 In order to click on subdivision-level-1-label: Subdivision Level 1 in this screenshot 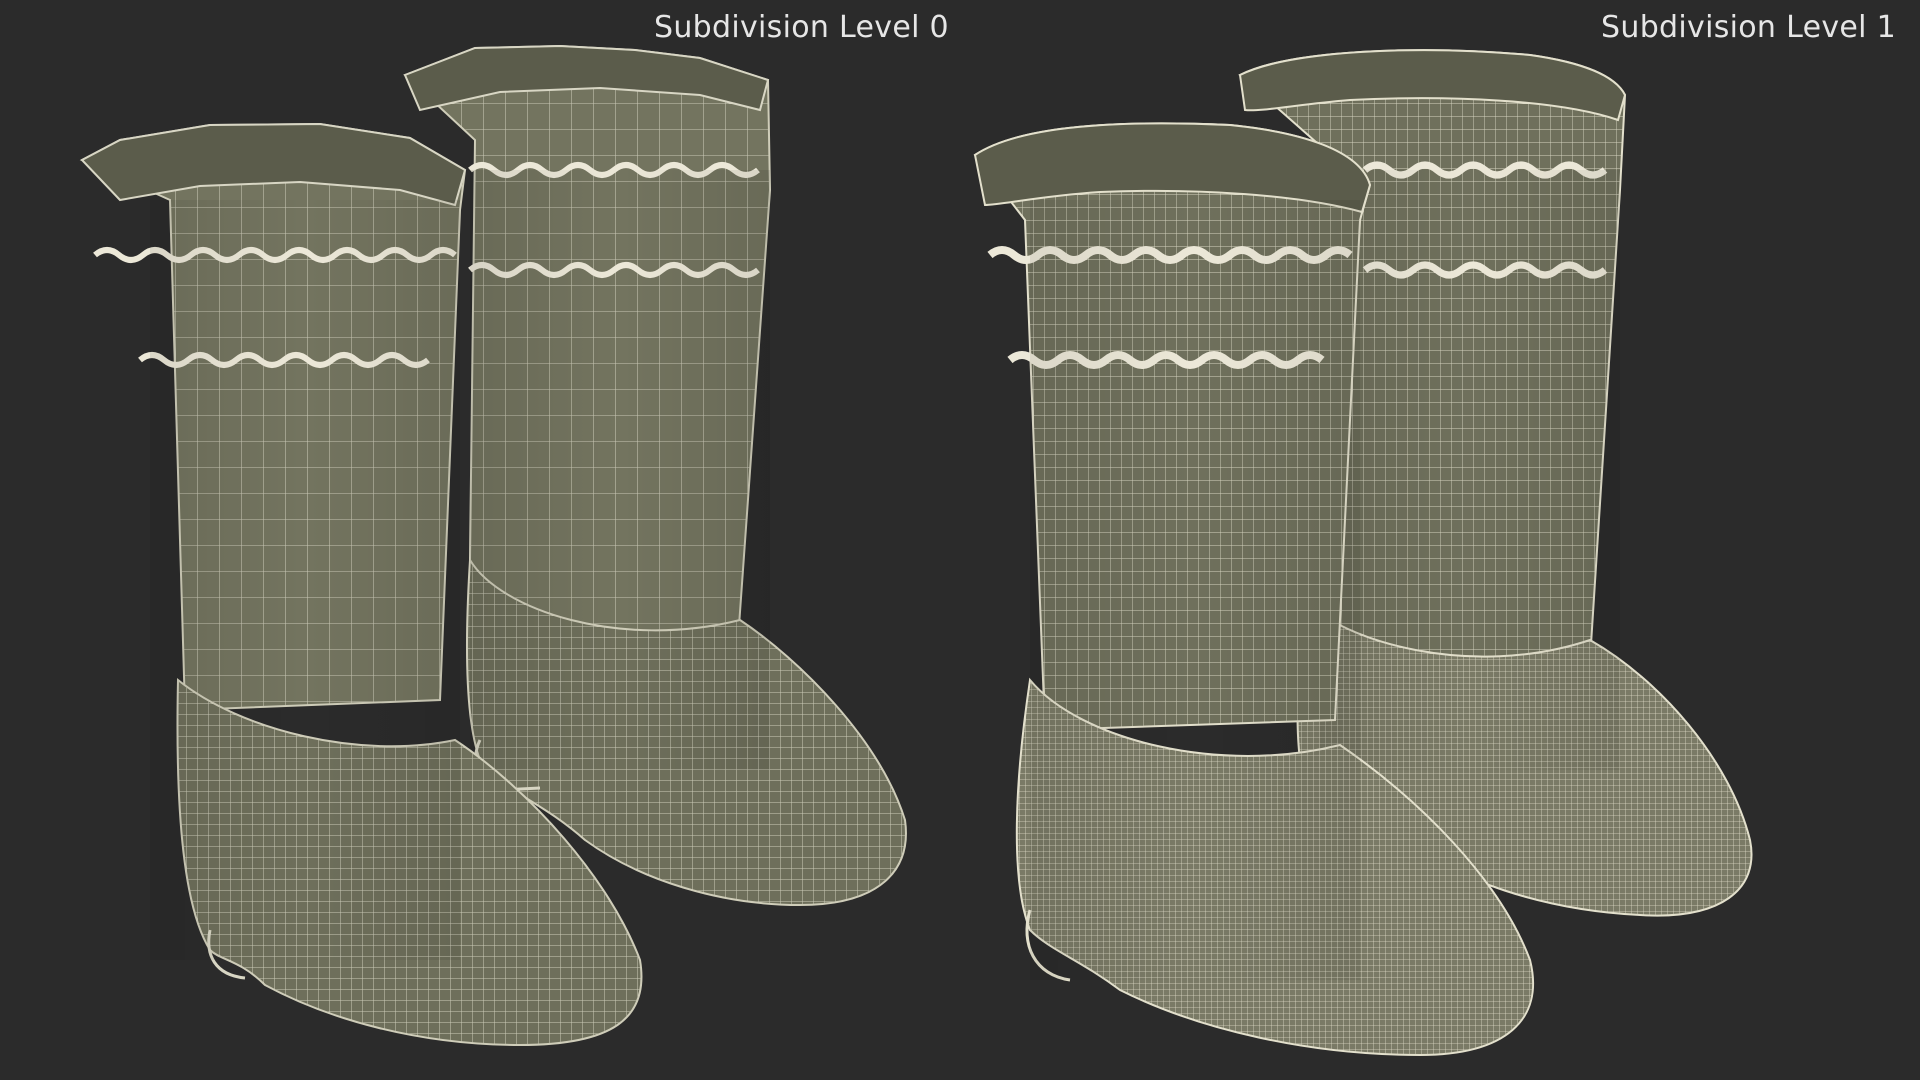, I will do `click(1748, 27)`.